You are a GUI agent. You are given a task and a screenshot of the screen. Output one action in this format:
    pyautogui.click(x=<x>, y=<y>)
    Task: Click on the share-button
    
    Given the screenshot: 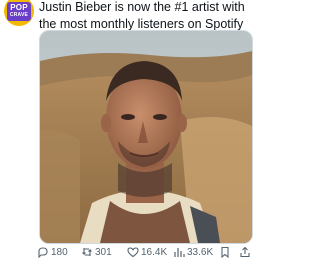 What is the action you would take?
    pyautogui.click(x=245, y=252)
    